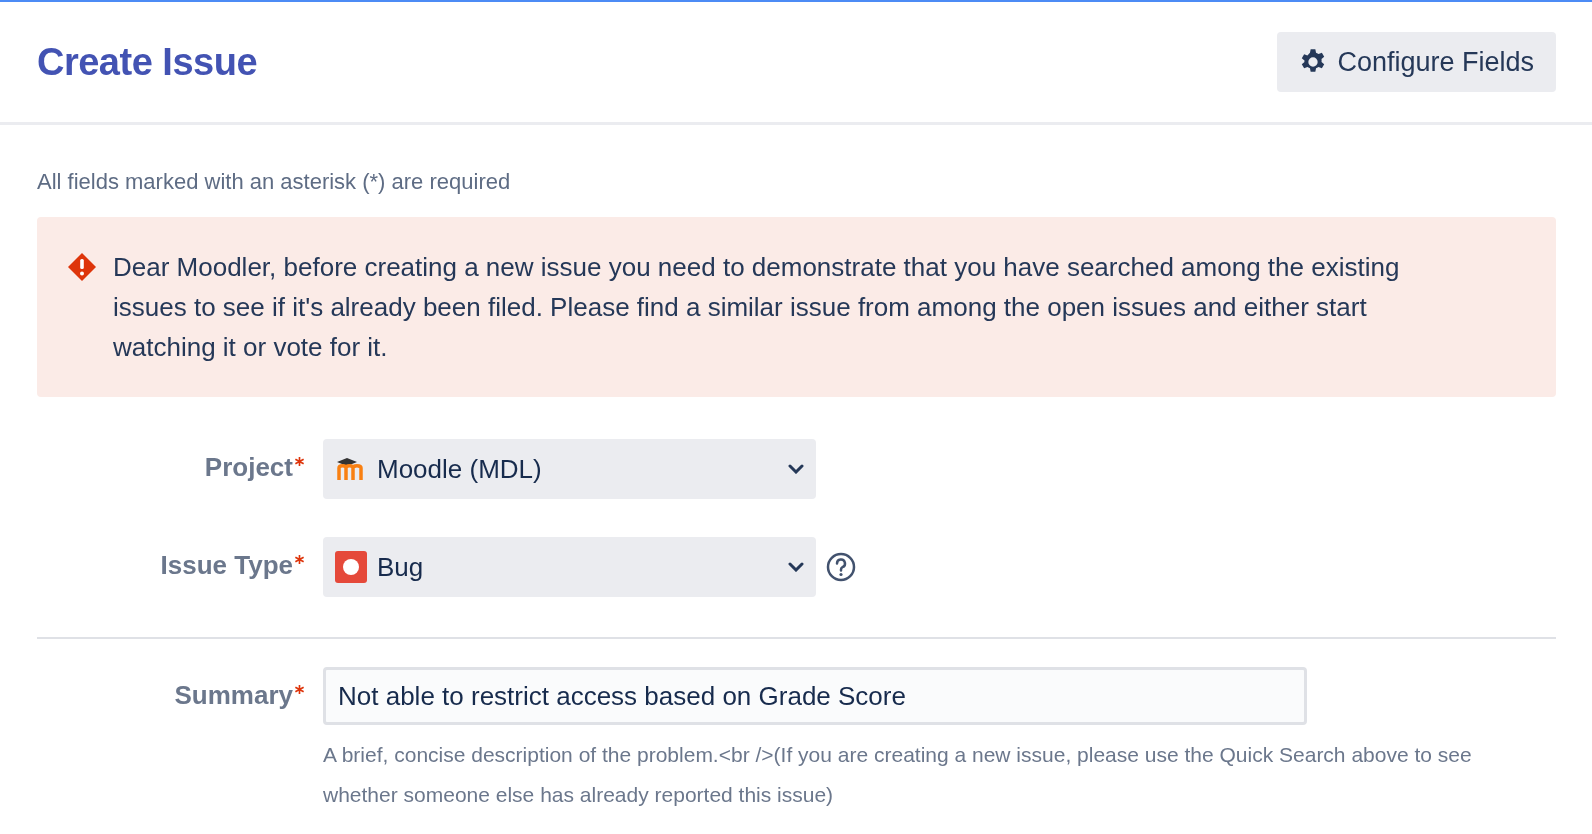 This screenshot has height=834, width=1592. Describe the element at coordinates (815, 696) in the screenshot. I see `summary-input: Not able to restrict access based on Grade Score` at that location.